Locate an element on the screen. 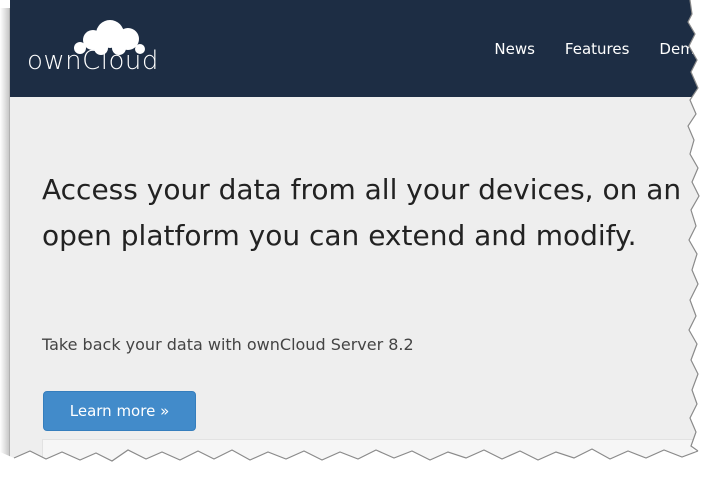  main-nav: News Features Demo is located at coordinates (591, 48).